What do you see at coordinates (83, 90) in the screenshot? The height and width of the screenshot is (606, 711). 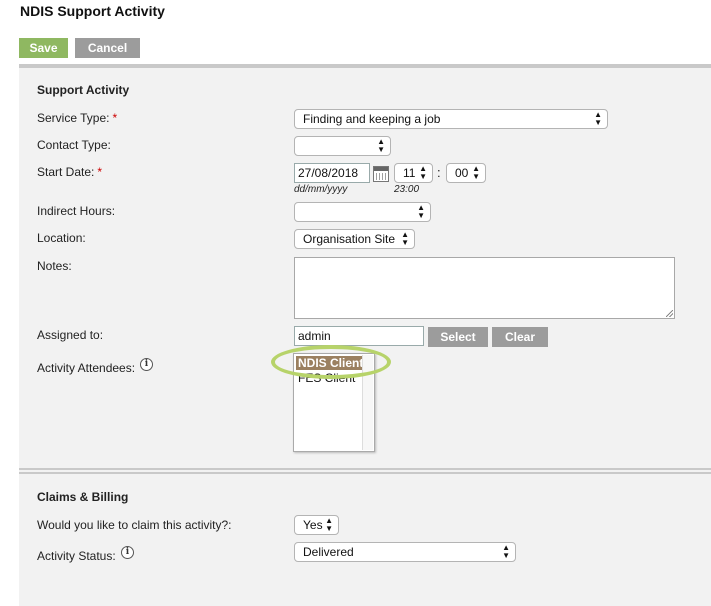 I see `support-activity-title: Support Activity` at bounding box center [83, 90].